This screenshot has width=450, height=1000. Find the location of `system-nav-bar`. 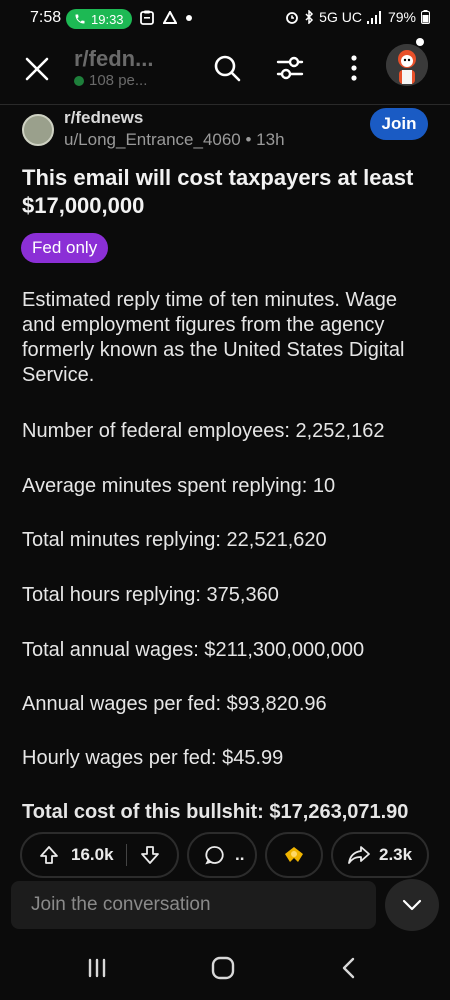

system-nav-bar is located at coordinates (225, 967).